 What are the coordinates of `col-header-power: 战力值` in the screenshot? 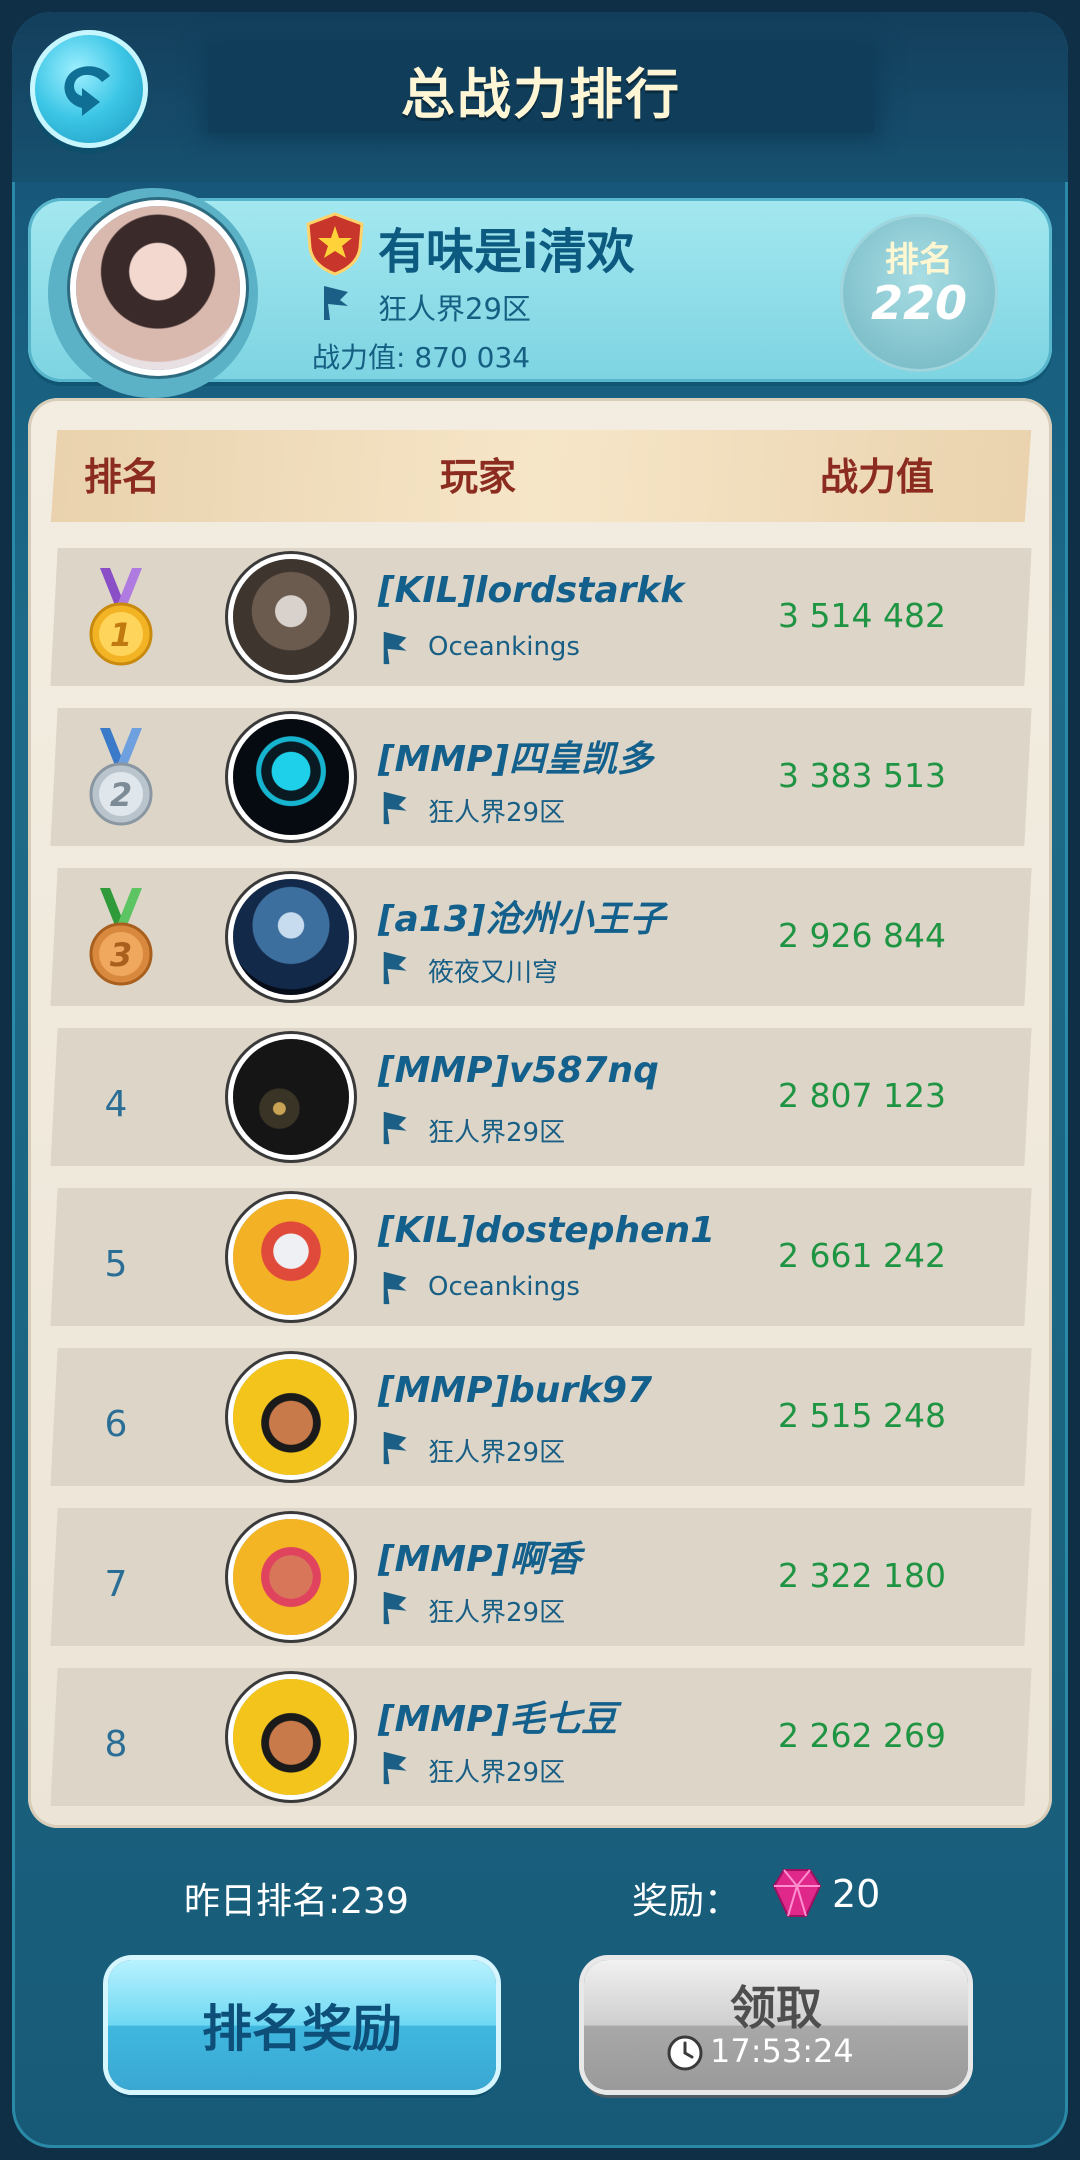 It's located at (877, 477).